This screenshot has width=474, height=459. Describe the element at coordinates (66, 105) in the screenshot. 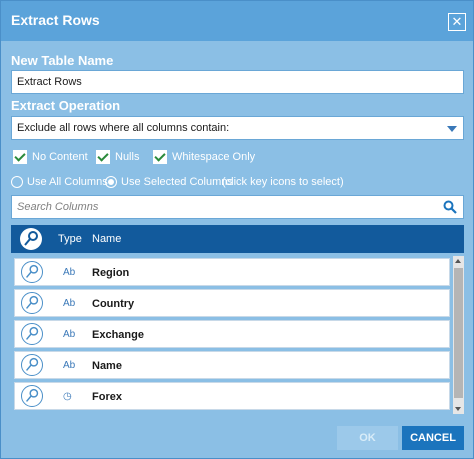

I see `extract-operation-label: Extract Operation` at that location.